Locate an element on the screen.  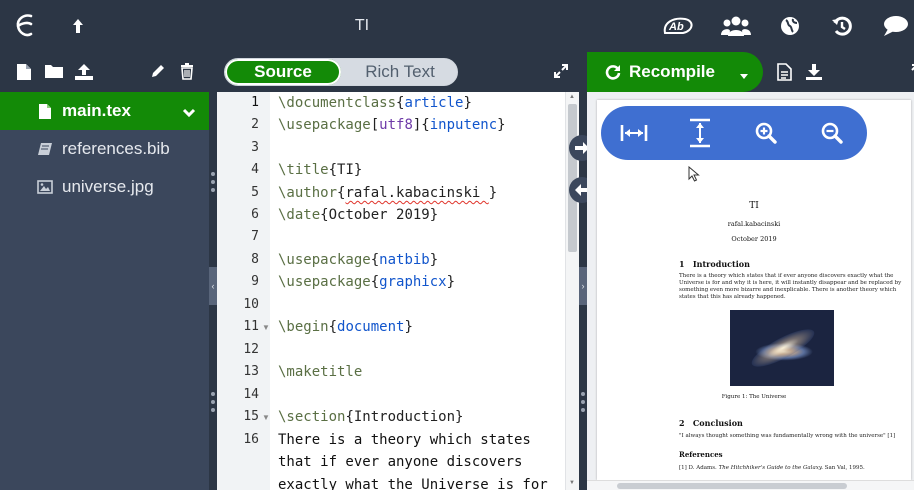
globe-icon is located at coordinates (790, 26).